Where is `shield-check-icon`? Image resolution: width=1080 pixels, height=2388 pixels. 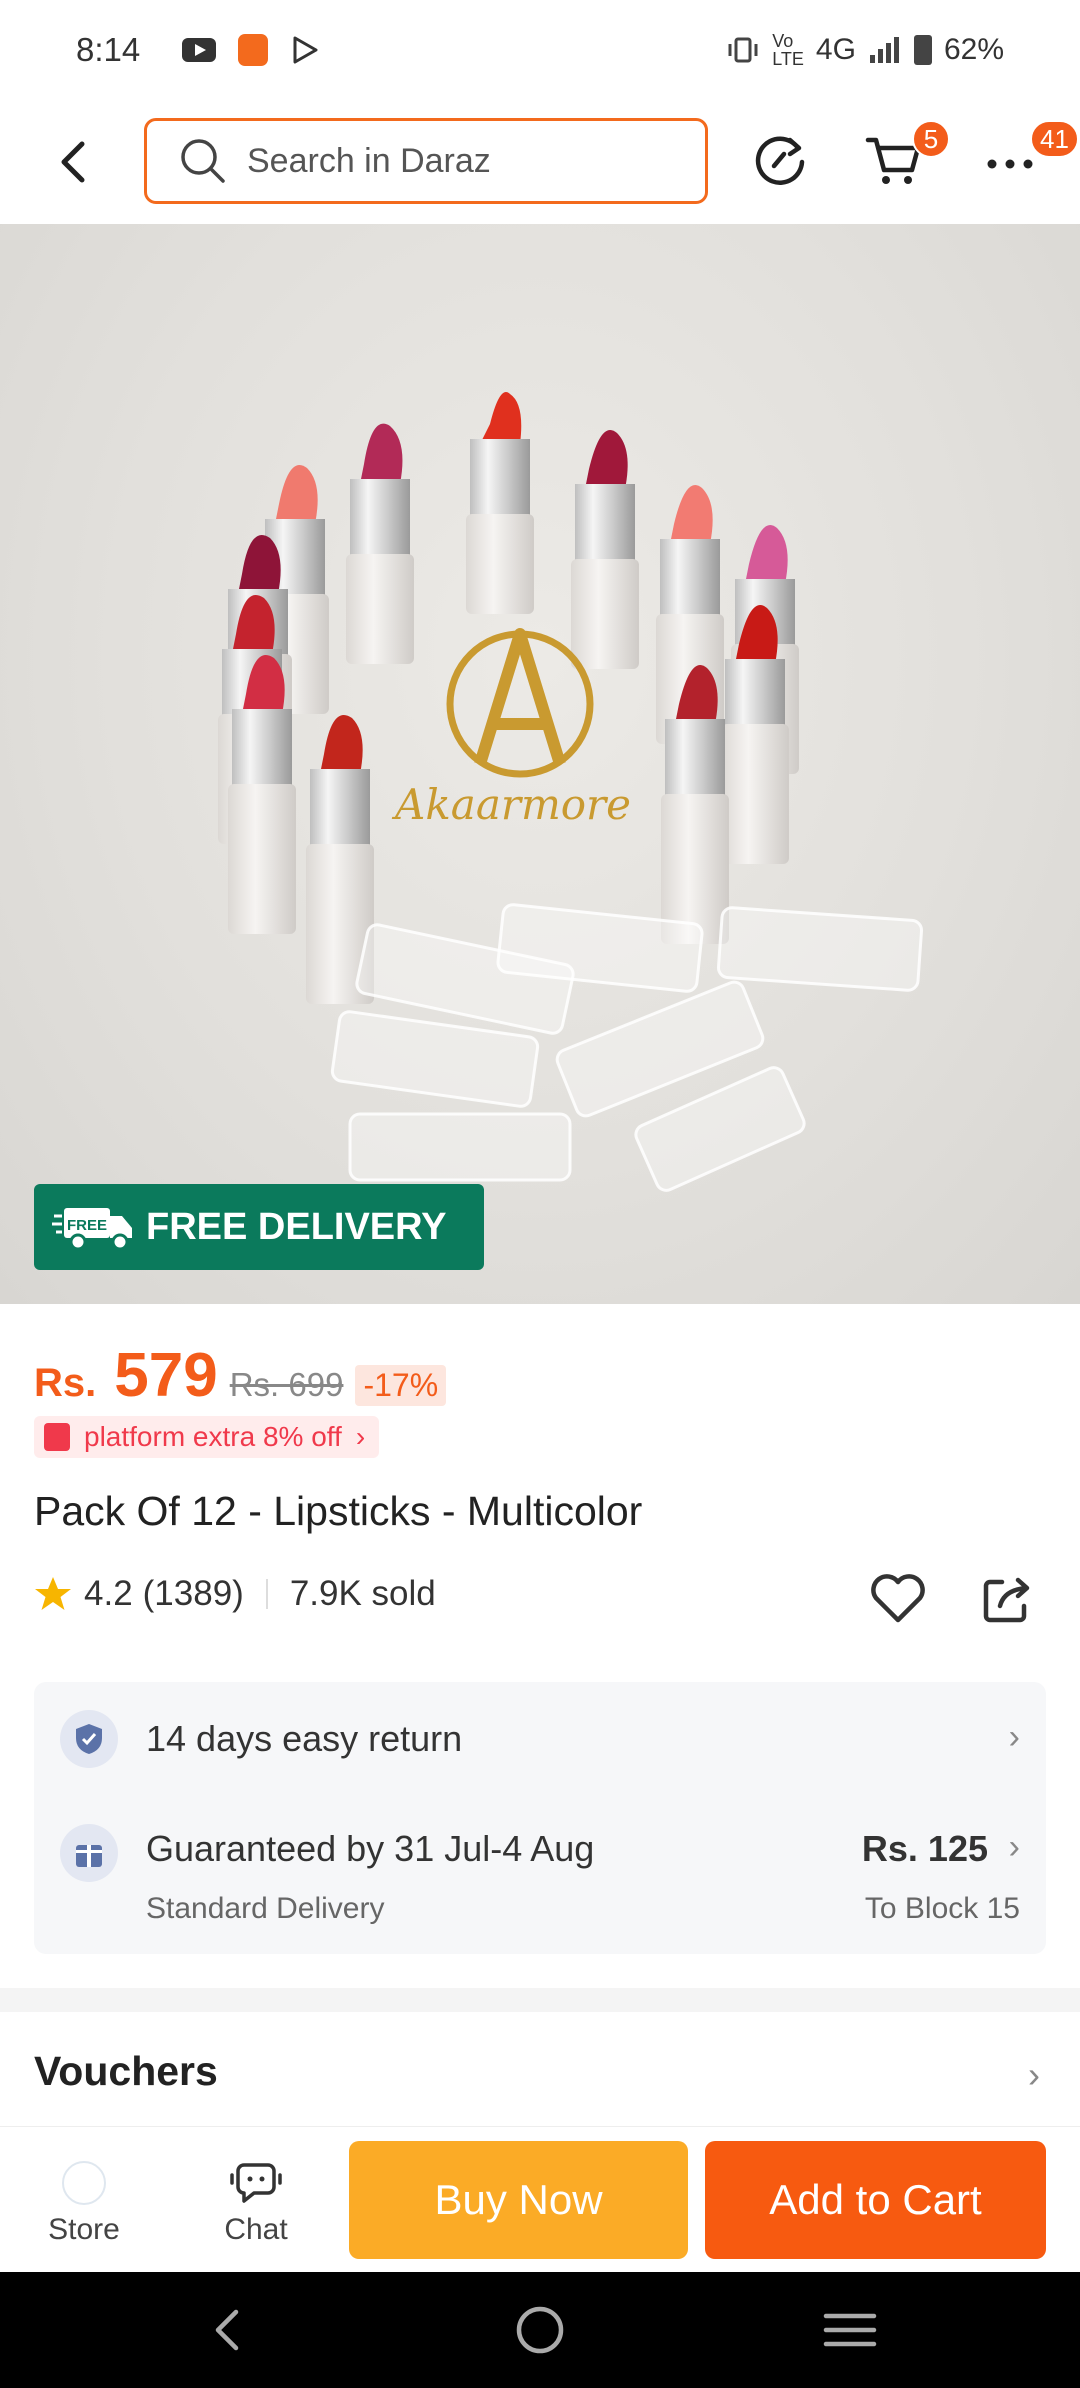 shield-check-icon is located at coordinates (89, 1739).